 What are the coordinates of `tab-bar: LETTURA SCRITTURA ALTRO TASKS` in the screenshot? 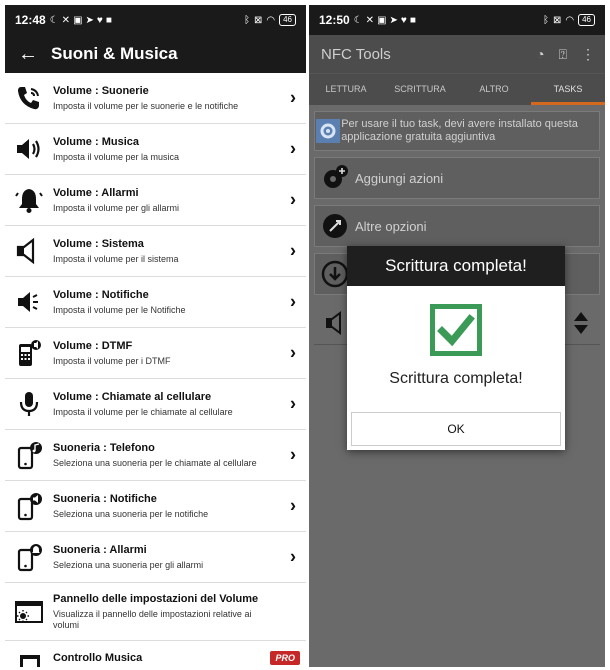 It's located at (457, 89).